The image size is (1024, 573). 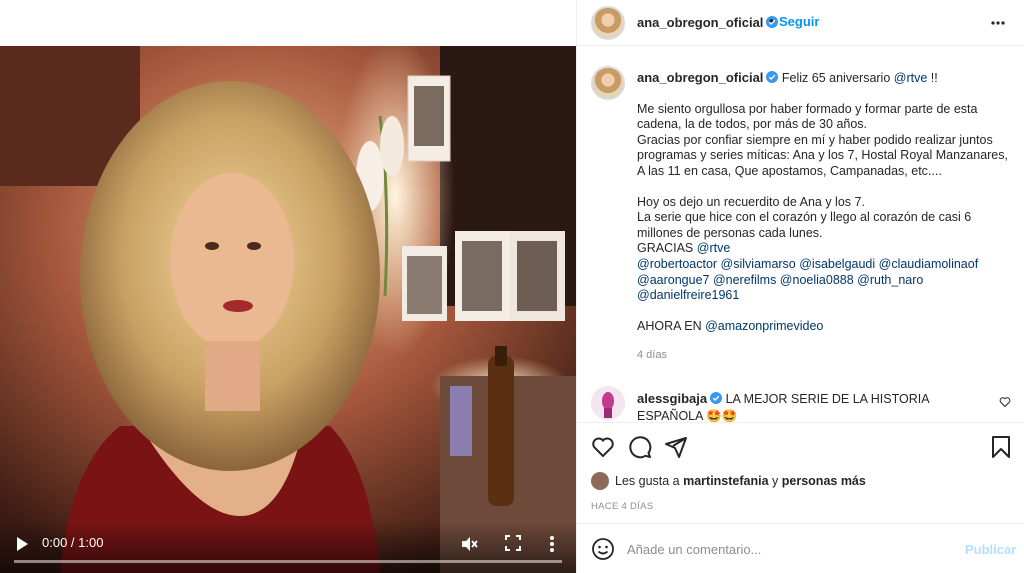 I want to click on mention-link: @amazonprimevideo, so click(x=764, y=326).